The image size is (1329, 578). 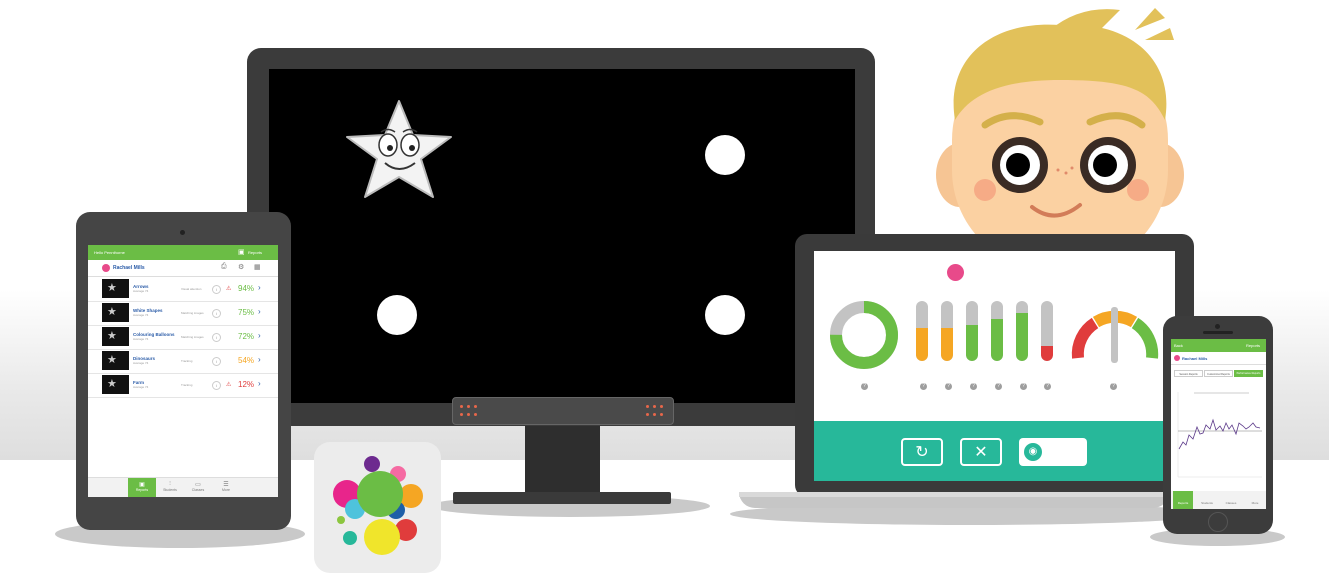 I want to click on settings-icon: ⚙, so click(x=241, y=267).